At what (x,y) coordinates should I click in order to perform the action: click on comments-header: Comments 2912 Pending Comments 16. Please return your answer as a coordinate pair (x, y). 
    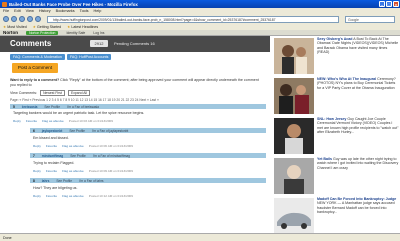
    Looking at the image, I should click on (135, 44).